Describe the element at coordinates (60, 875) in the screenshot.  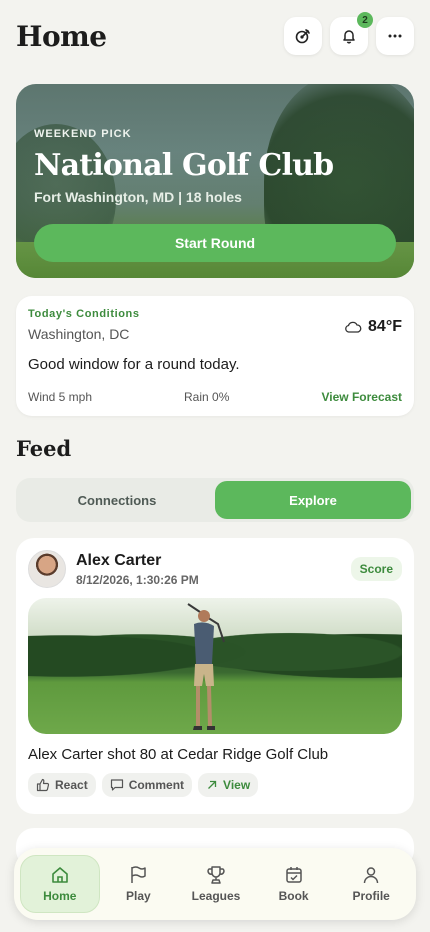
I see `home-icon` at that location.